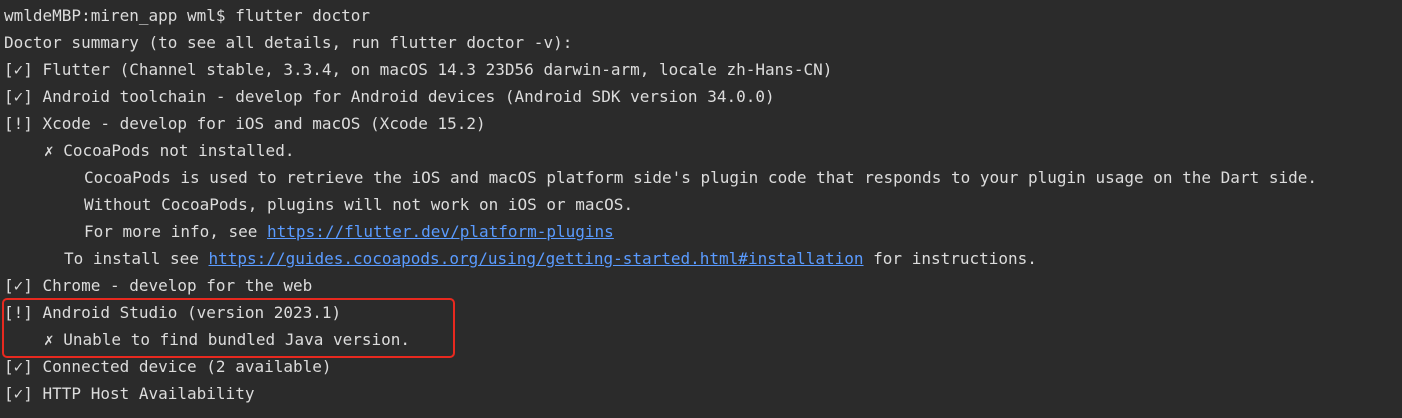  What do you see at coordinates (187, 15) in the screenshot?
I see `command-prompt-line: wmldeMBP:miren_app wml$ flutter doctor` at bounding box center [187, 15].